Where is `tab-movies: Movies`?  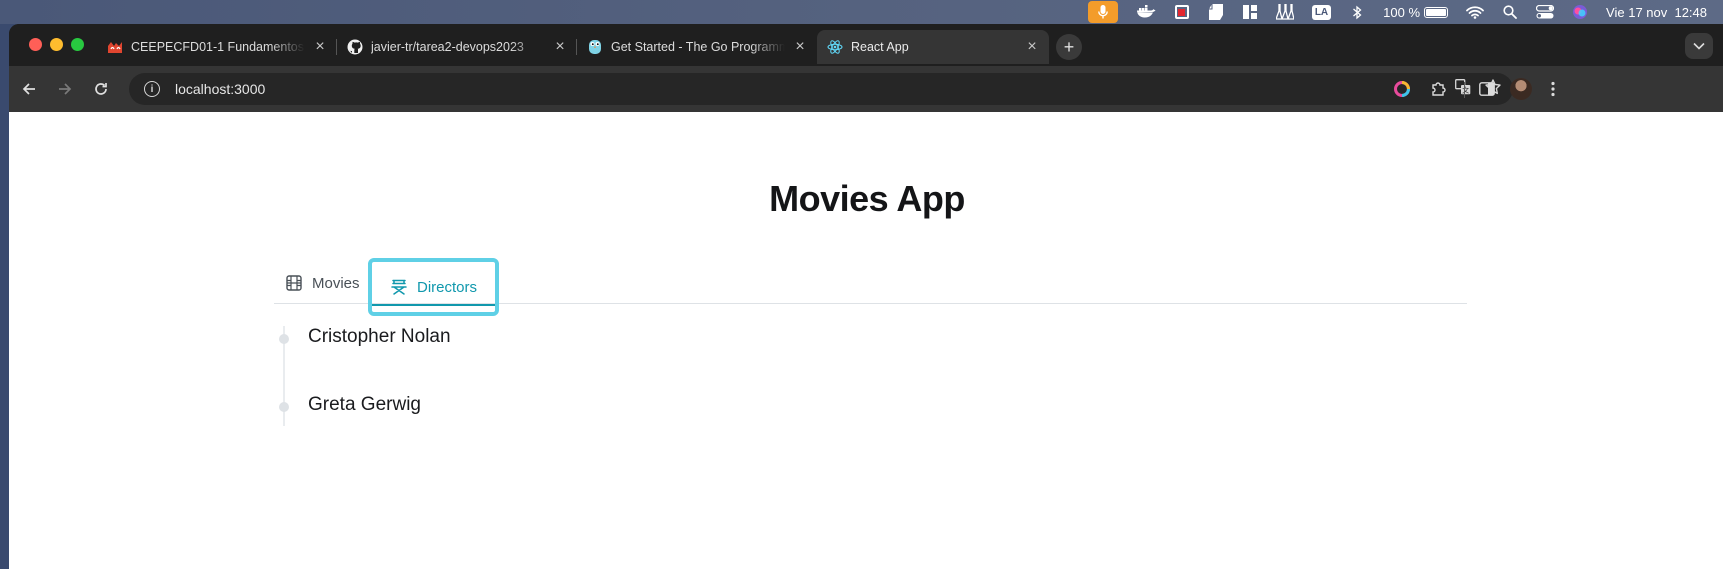 tab-movies: Movies is located at coordinates (323, 283).